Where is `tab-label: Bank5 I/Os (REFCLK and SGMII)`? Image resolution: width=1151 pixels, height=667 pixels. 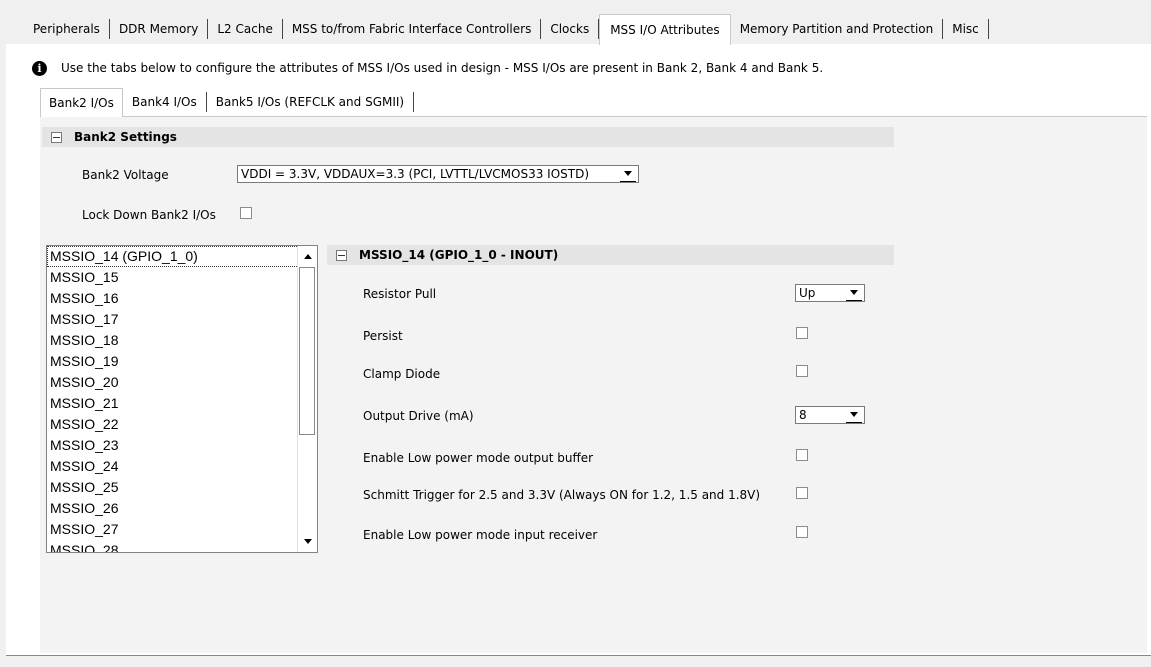
tab-label: Bank5 I/Os (REFCLK and SGMII) is located at coordinates (310, 102).